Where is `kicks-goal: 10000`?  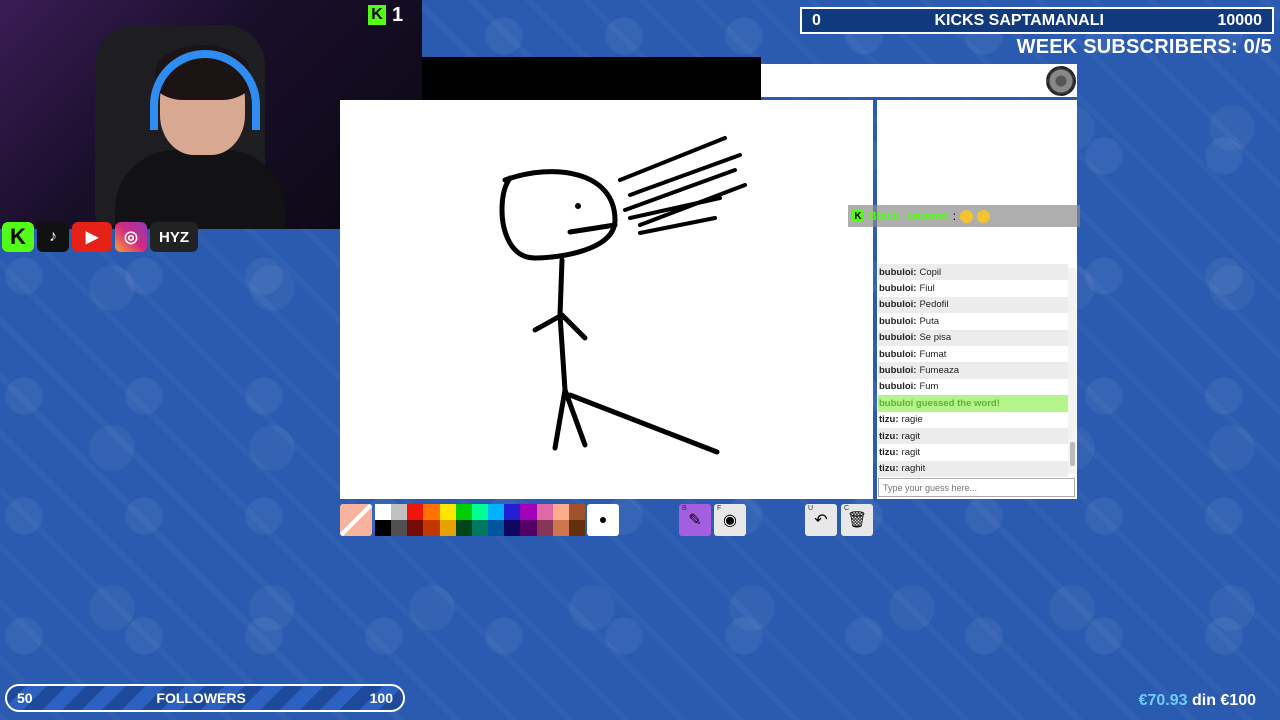
kicks-goal: 10000 is located at coordinates (1239, 20).